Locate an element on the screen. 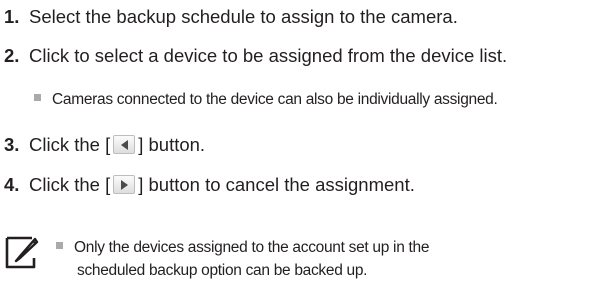  step-number: 1. is located at coordinates (12, 16).